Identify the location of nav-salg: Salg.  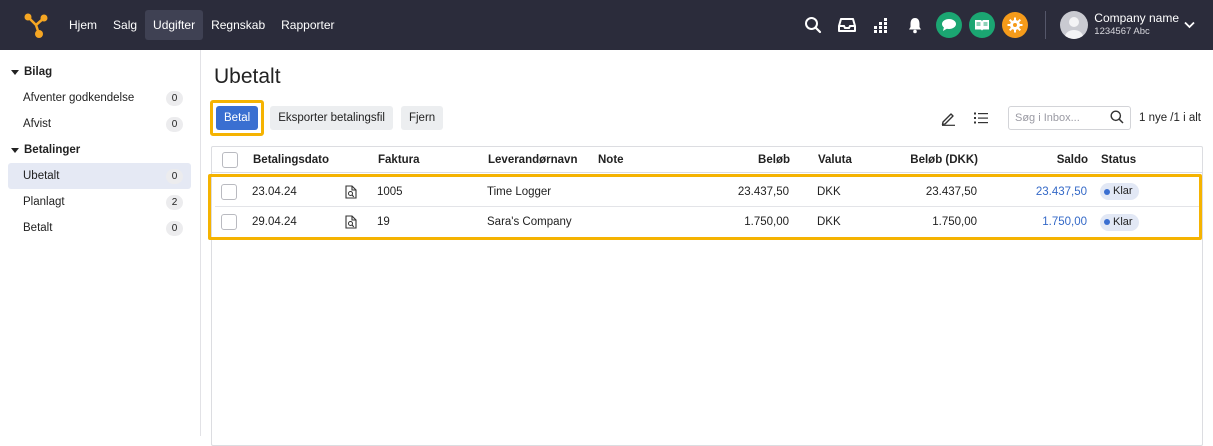
(125, 25).